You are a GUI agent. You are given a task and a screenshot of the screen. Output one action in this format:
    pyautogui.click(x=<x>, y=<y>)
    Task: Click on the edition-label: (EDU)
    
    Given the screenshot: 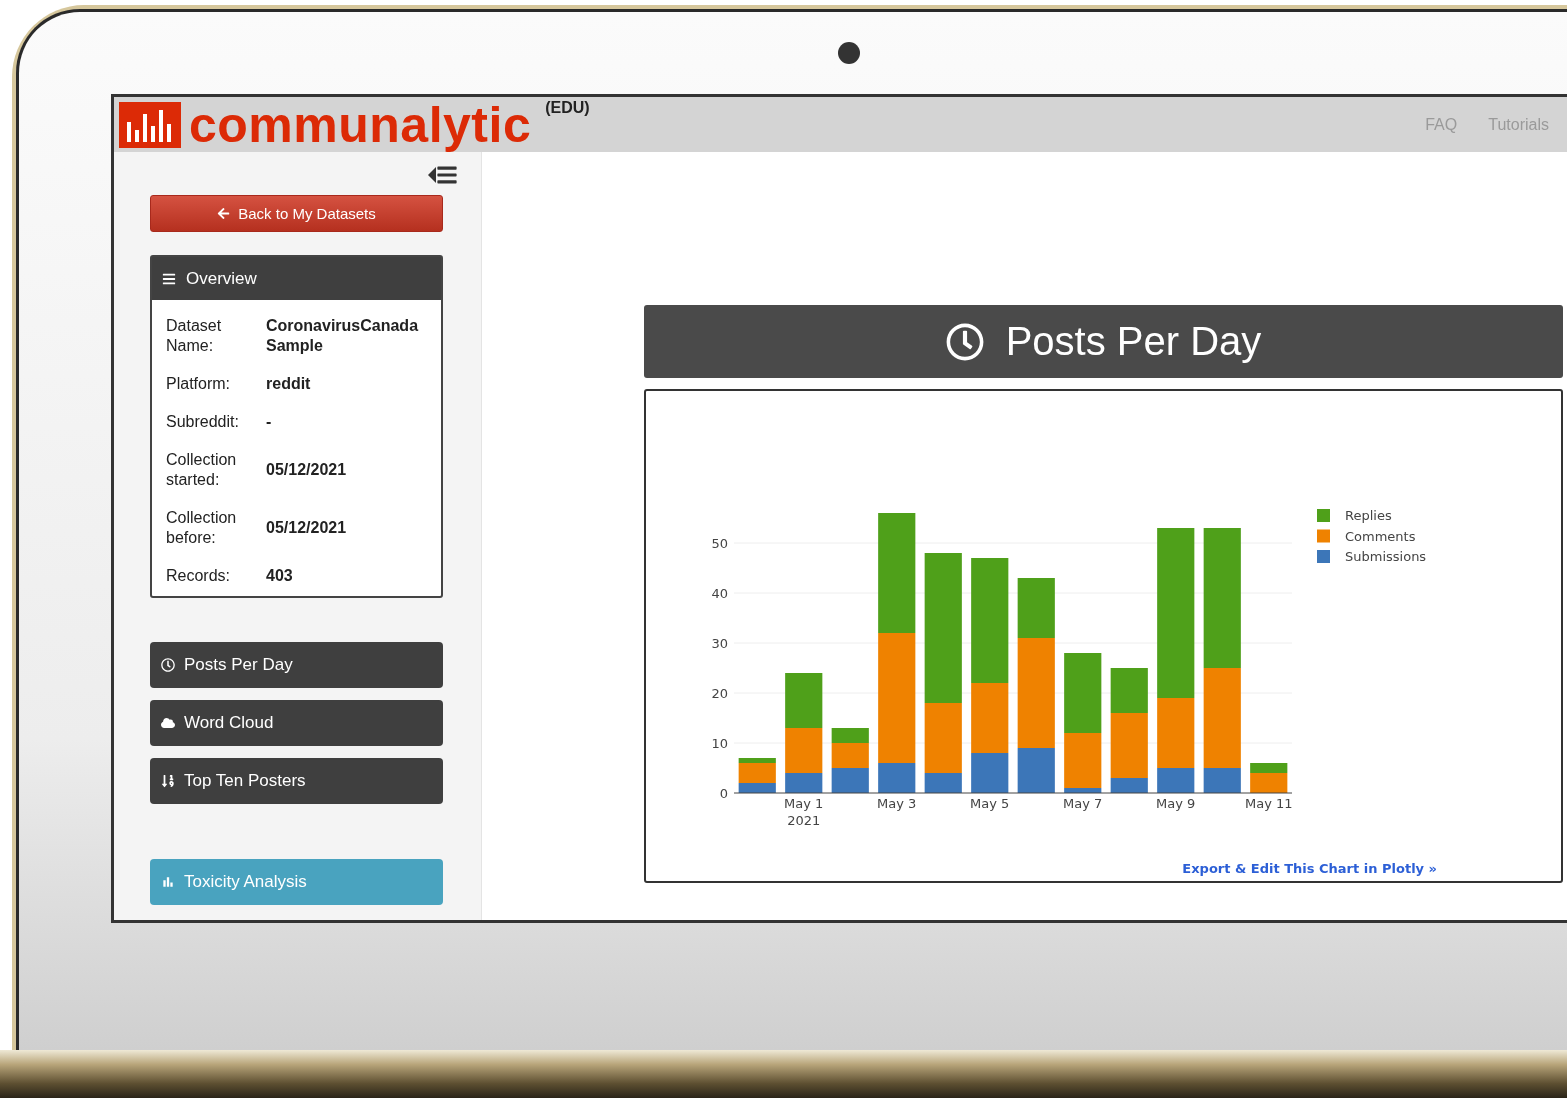 What is the action you would take?
    pyautogui.click(x=567, y=108)
    